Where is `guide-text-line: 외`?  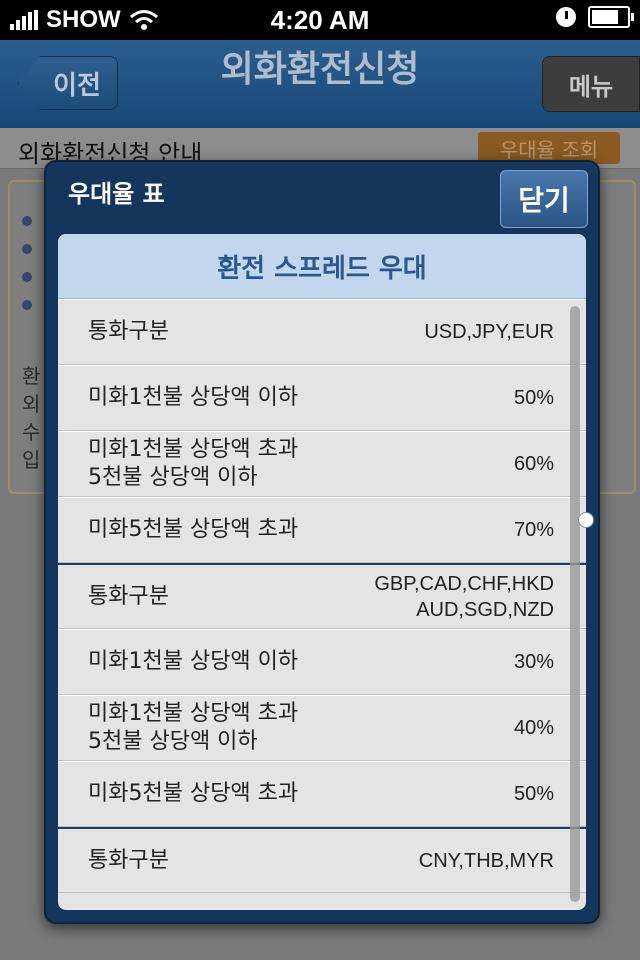
guide-text-line: 외 is located at coordinates (31, 404).